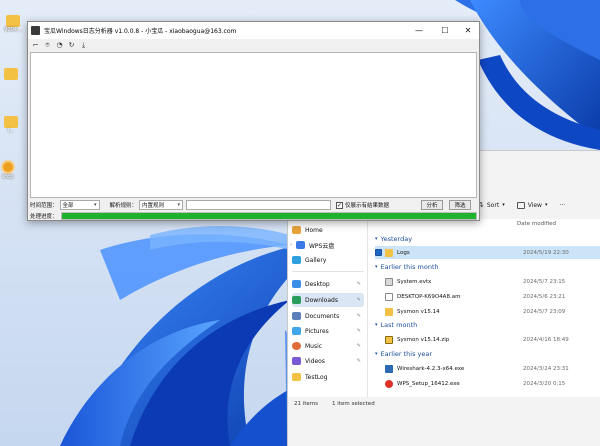  Describe the element at coordinates (328, 300) in the screenshot. I see `nav-item-downloads: Downloads ✎` at that location.